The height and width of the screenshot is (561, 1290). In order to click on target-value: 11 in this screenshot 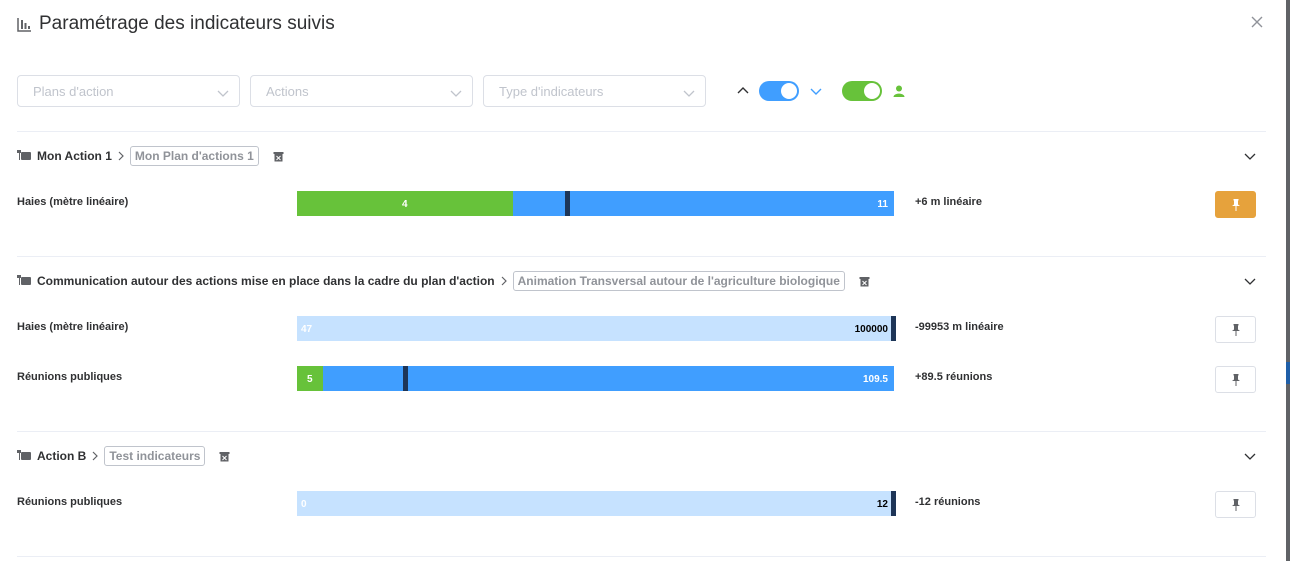, I will do `click(882, 204)`.